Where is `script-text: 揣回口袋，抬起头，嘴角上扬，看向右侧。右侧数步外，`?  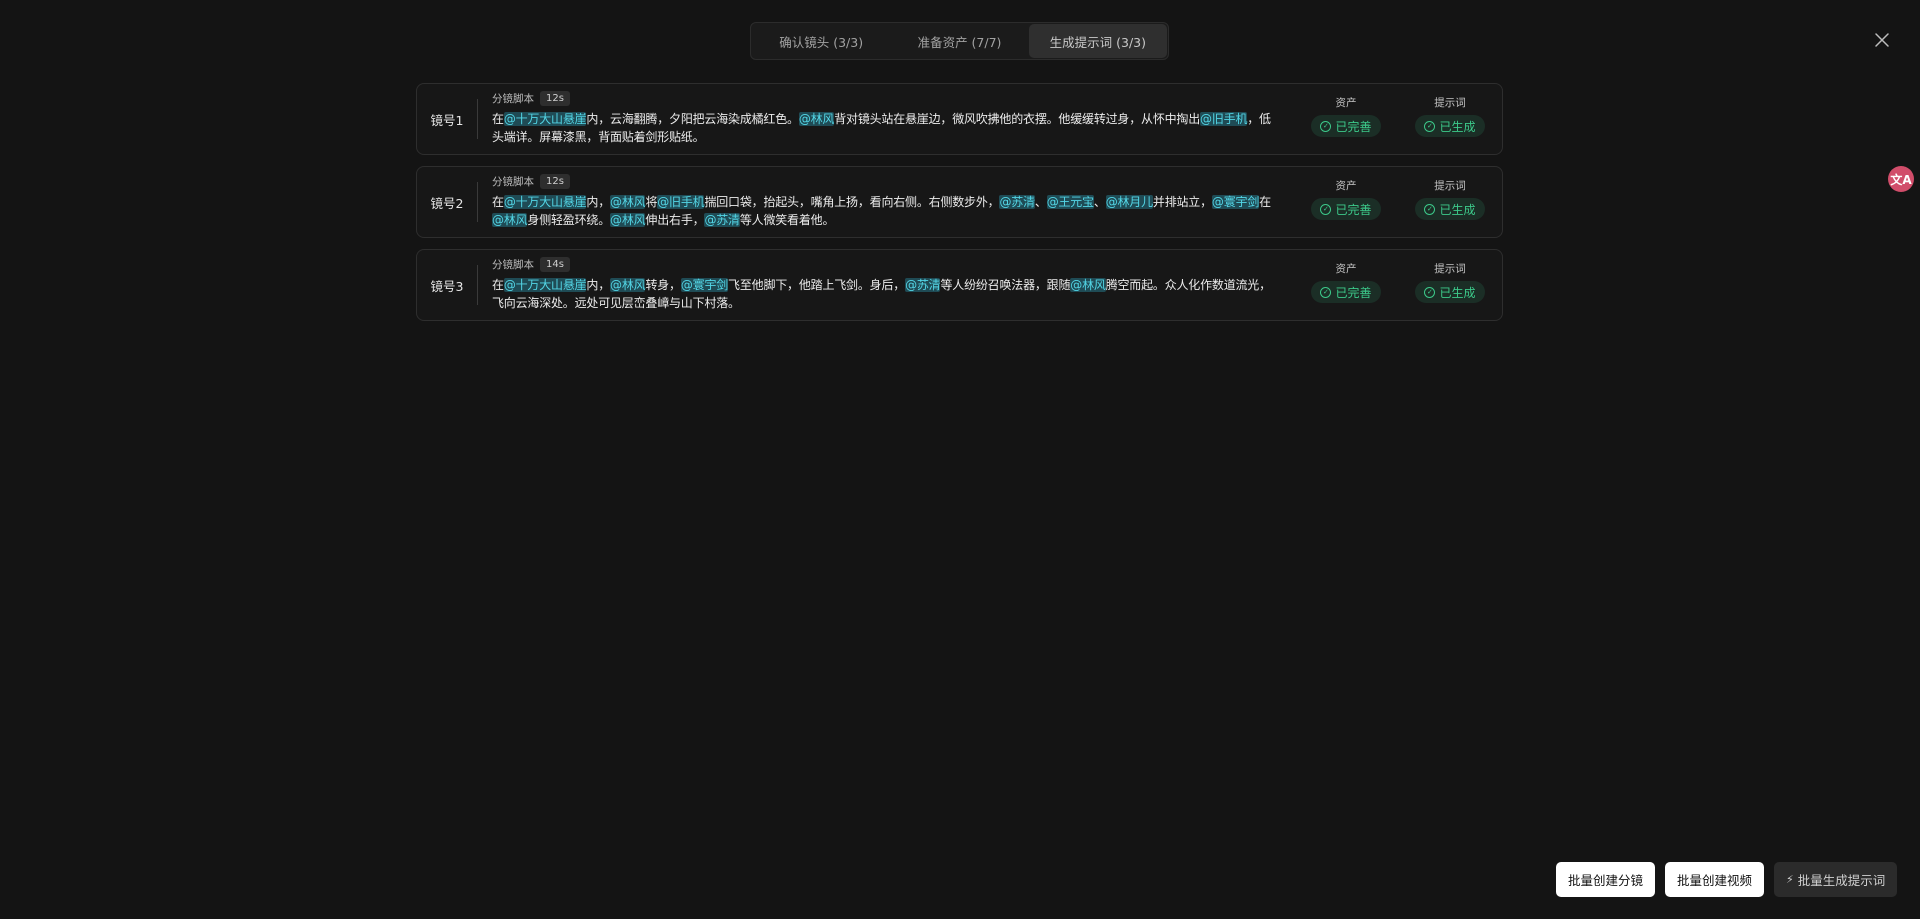 script-text: 揣回口袋，抬起头，嘴角上扬，看向右侧。右侧数步外， is located at coordinates (852, 202).